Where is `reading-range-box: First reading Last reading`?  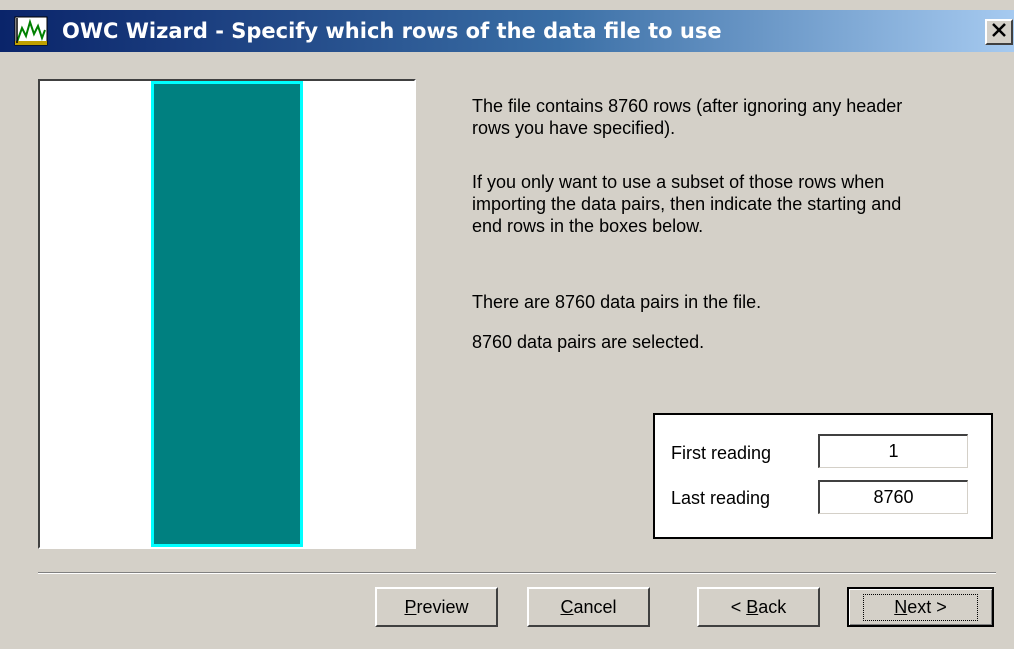
reading-range-box: First reading Last reading is located at coordinates (823, 476).